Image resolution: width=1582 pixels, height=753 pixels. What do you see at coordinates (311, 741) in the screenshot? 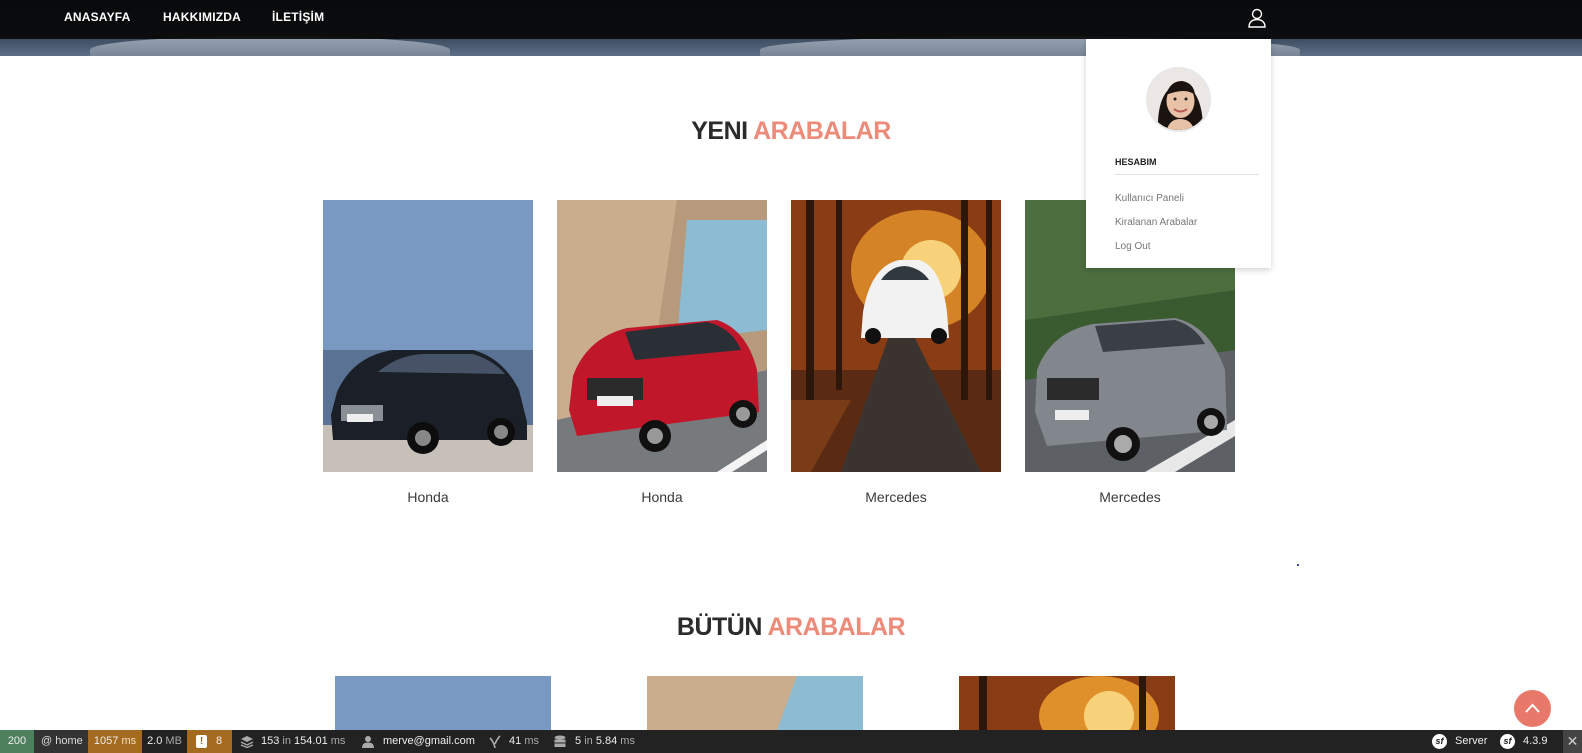
I see `cache-time: 154.01` at bounding box center [311, 741].